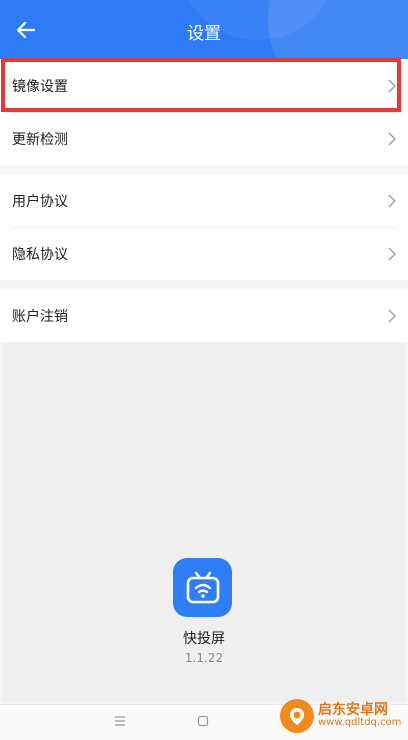 The width and height of the screenshot is (408, 740). I want to click on settings-group: 账户注销, so click(204, 315).